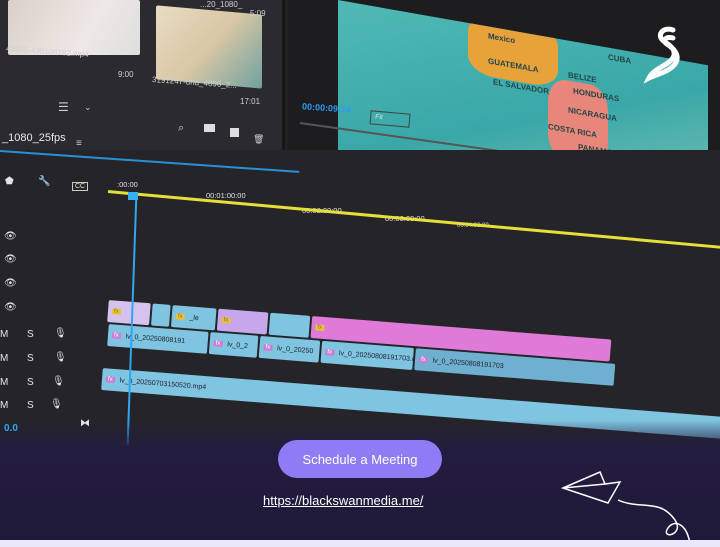 The height and width of the screenshot is (547, 720). What do you see at coordinates (163, 383) in the screenshot?
I see `clip-label: lv_0_20250703150520.mp4` at bounding box center [163, 383].